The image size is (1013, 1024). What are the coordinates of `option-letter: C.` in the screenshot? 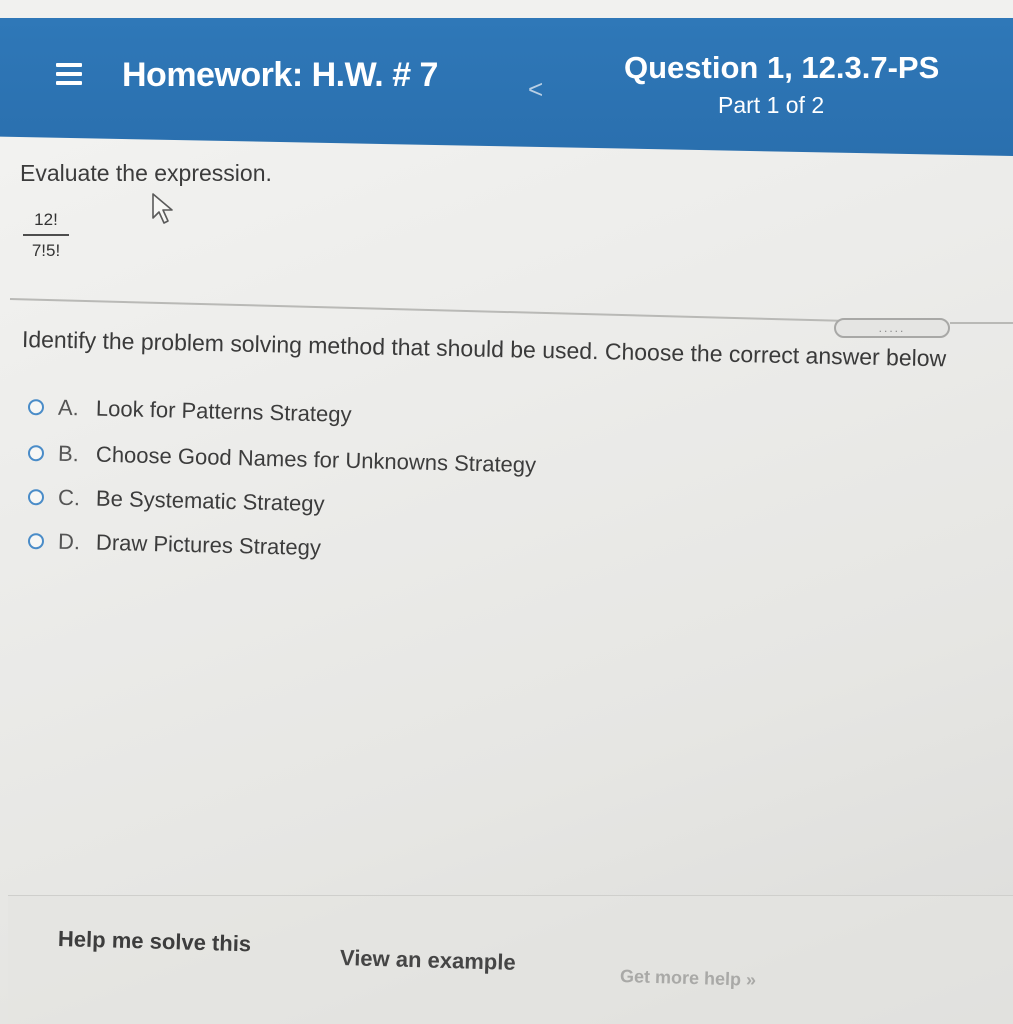 It's located at (69, 497).